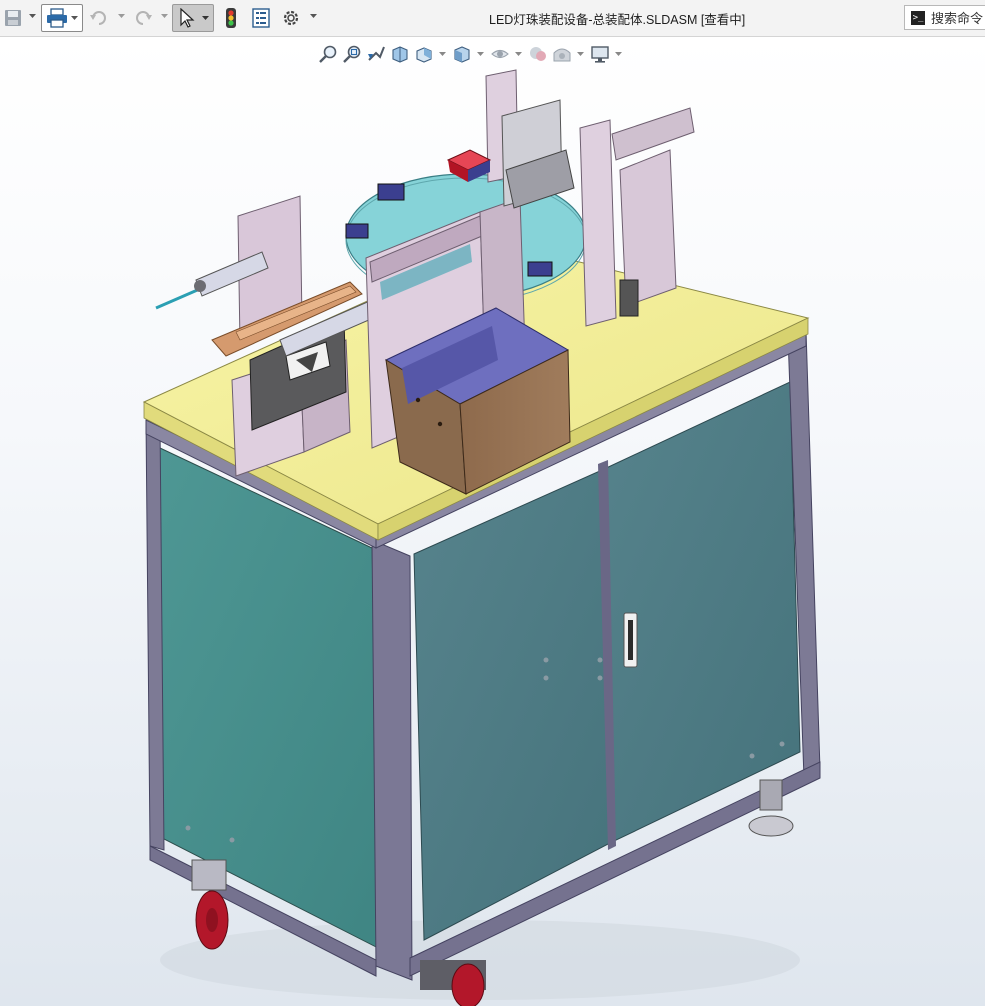  Describe the element at coordinates (957, 18) in the screenshot. I see `search-commands-label: 搜索命令` at that location.